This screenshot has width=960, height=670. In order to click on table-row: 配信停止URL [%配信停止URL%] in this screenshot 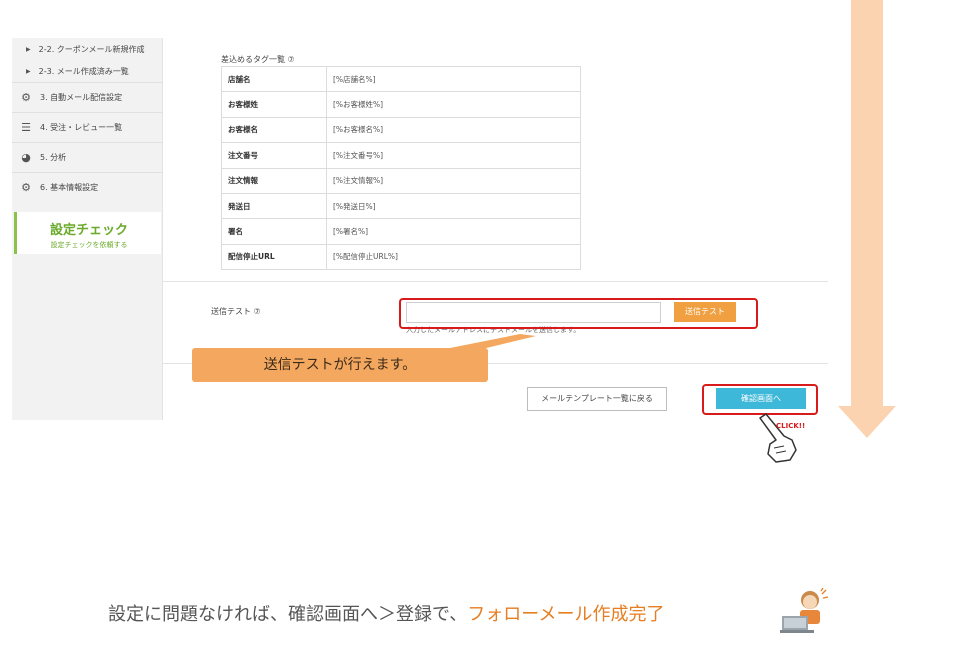, I will do `click(401, 257)`.